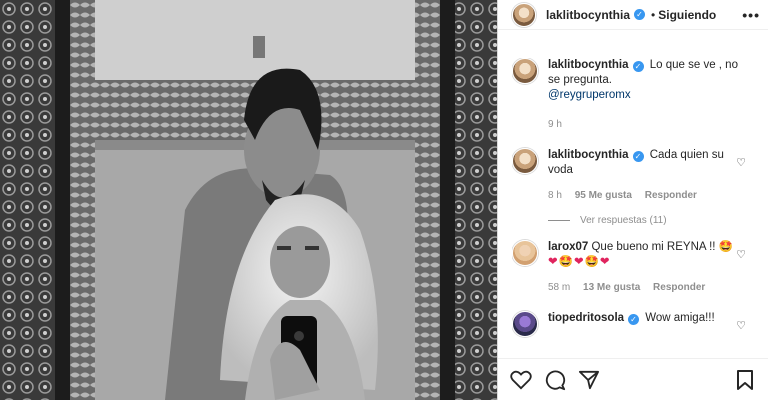 The width and height of the screenshot is (768, 400). I want to click on caption-avatar, so click(525, 71).